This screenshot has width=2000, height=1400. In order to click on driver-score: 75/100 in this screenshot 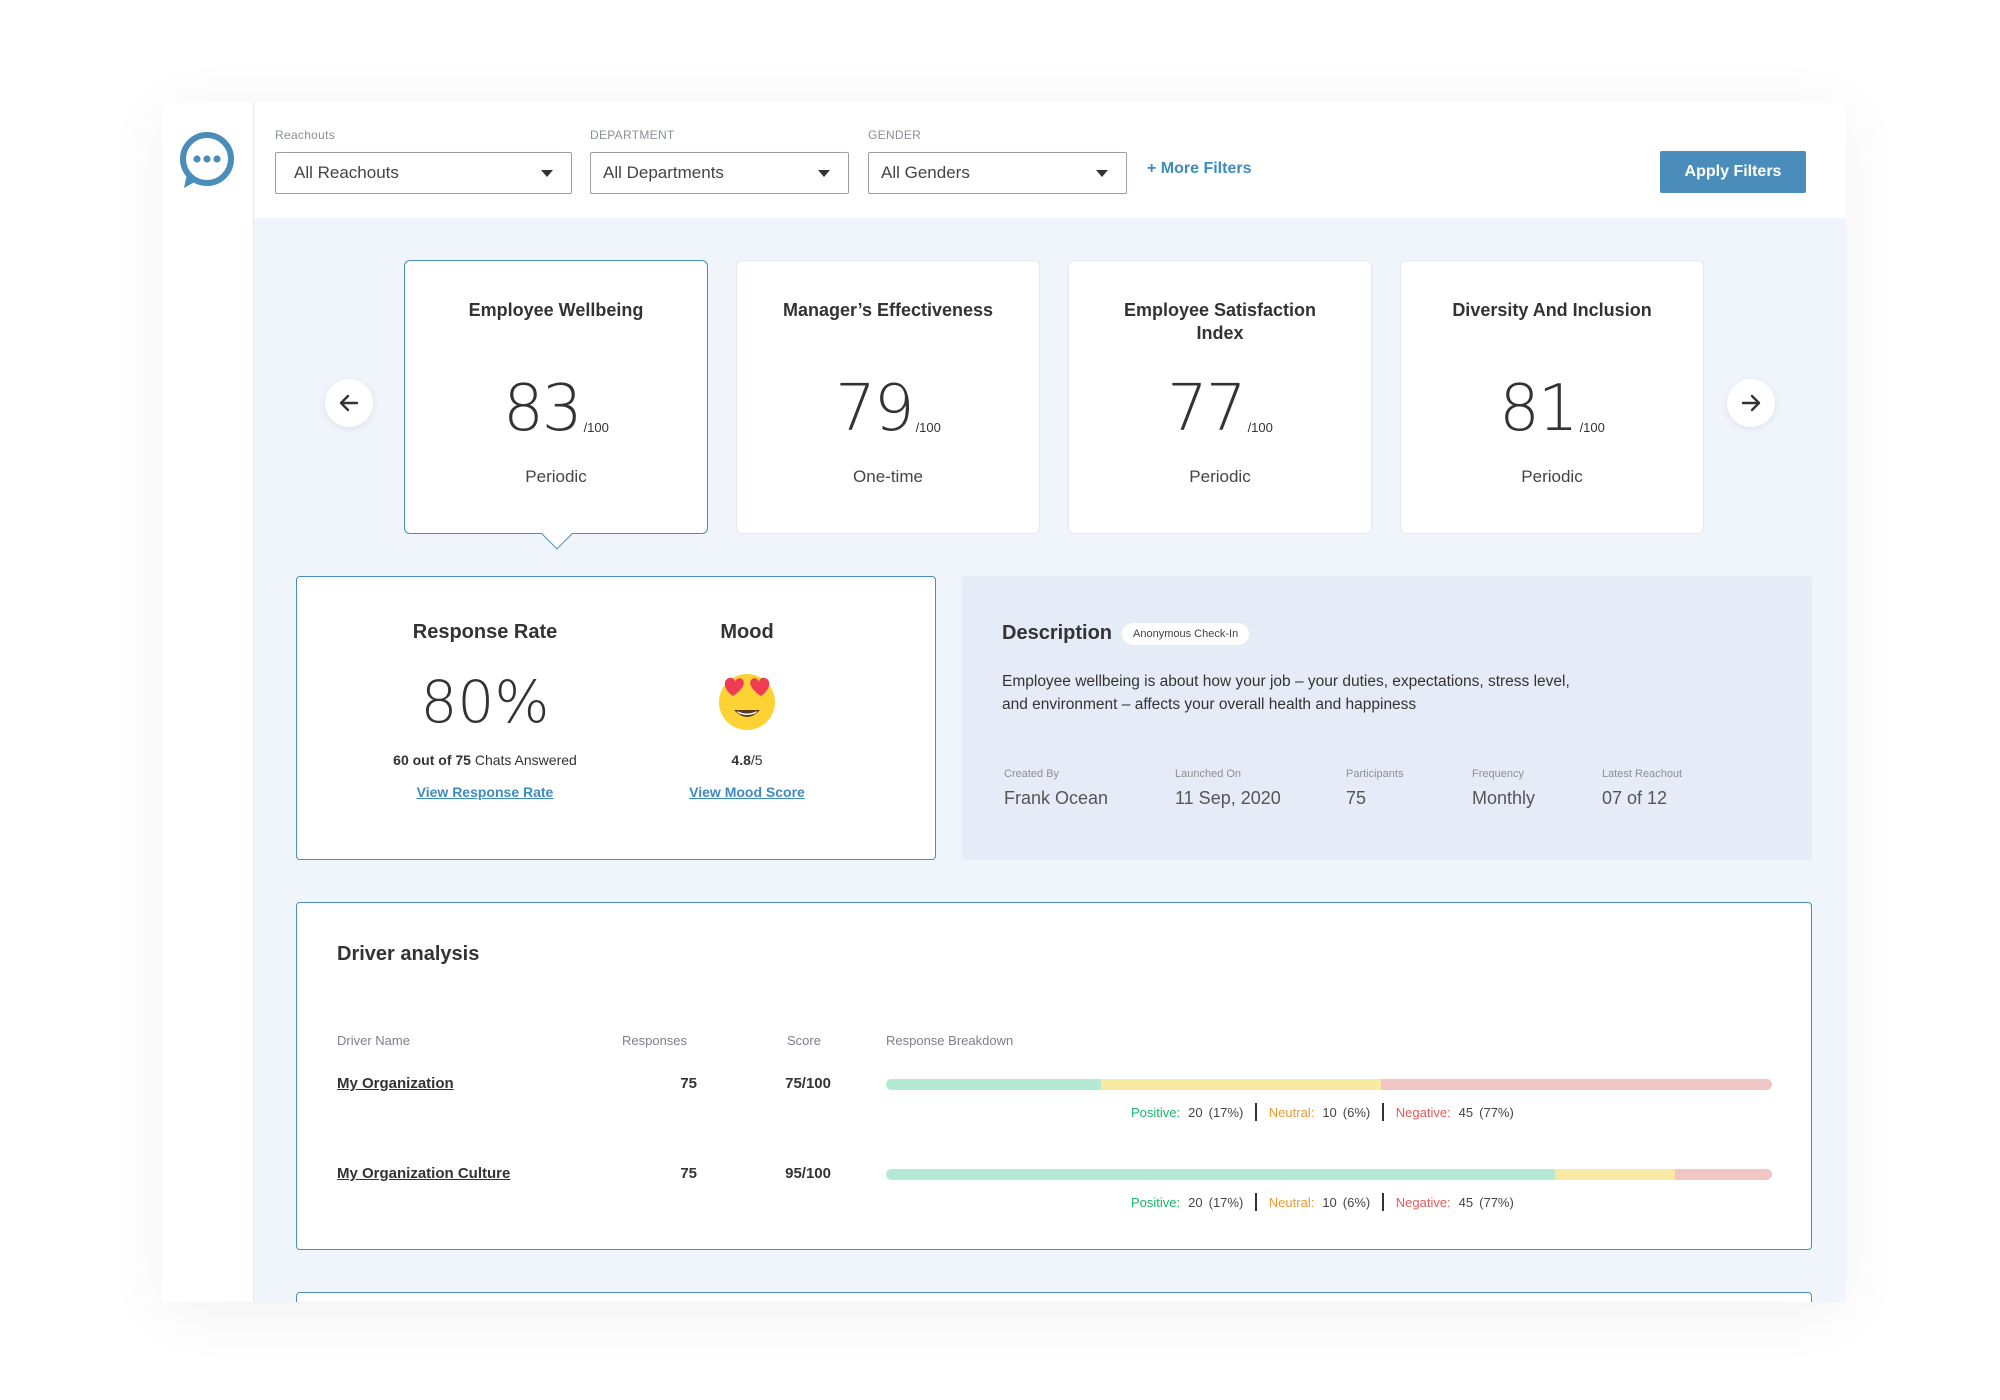, I will do `click(808, 1083)`.